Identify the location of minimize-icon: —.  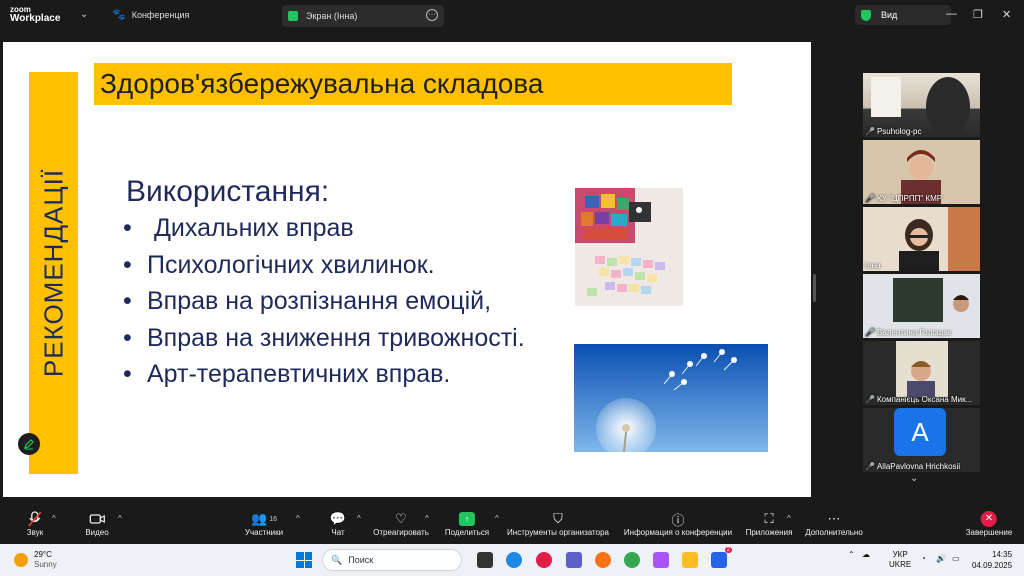
(951, 14).